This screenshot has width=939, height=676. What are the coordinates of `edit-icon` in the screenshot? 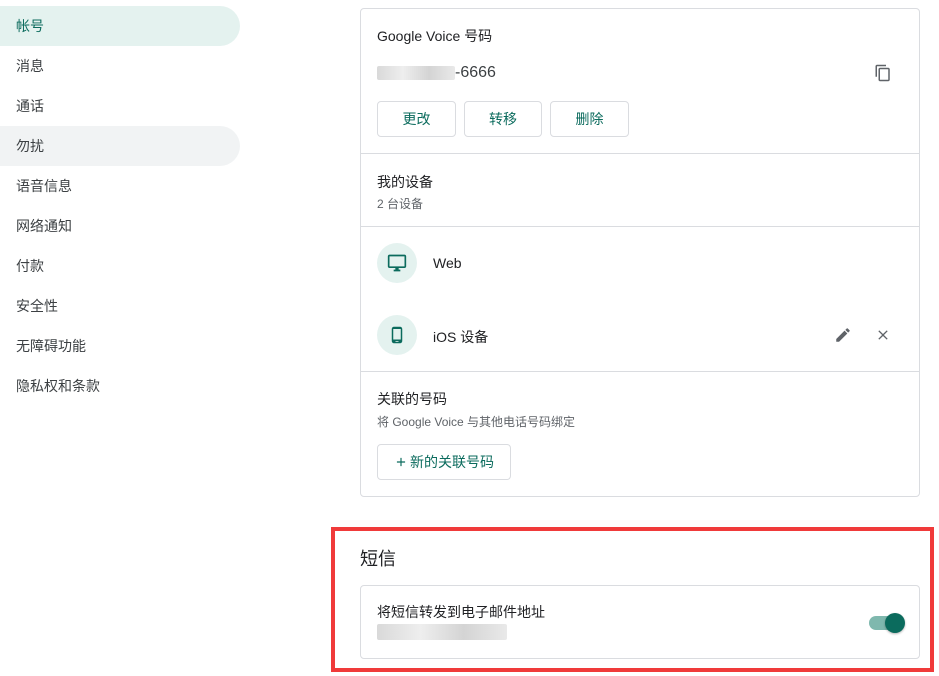 It's located at (843, 335).